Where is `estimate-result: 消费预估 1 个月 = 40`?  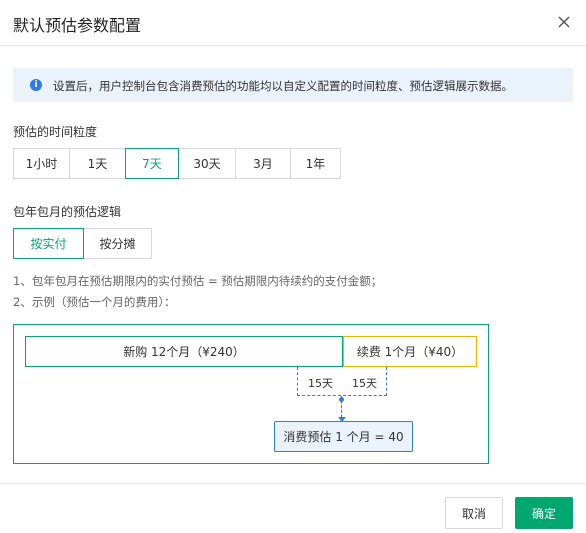 estimate-result: 消费预估 1 个月 = 40 is located at coordinates (343, 436).